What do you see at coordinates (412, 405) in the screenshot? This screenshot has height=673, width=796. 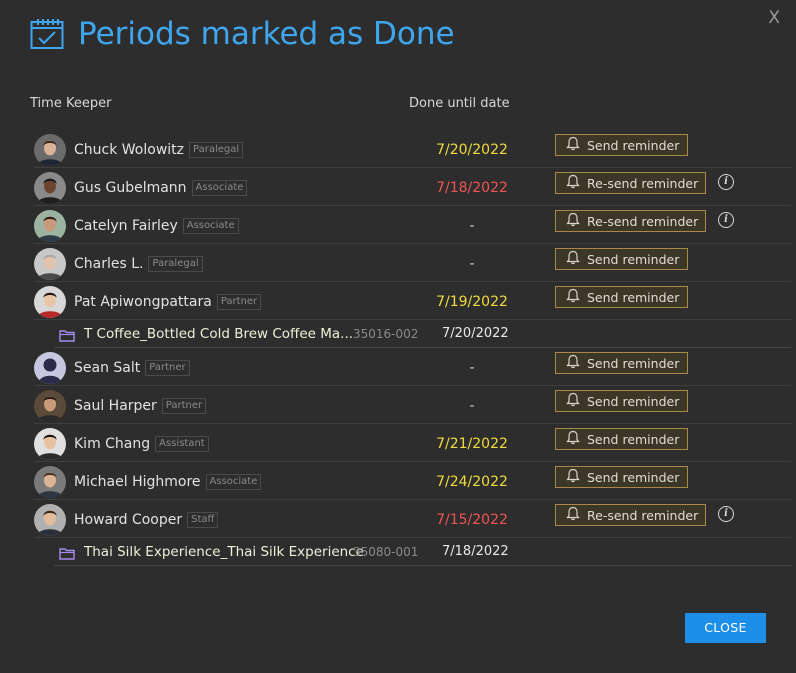 I see `time-keeper-row: Saul Harper Partner - Send reminder` at bounding box center [412, 405].